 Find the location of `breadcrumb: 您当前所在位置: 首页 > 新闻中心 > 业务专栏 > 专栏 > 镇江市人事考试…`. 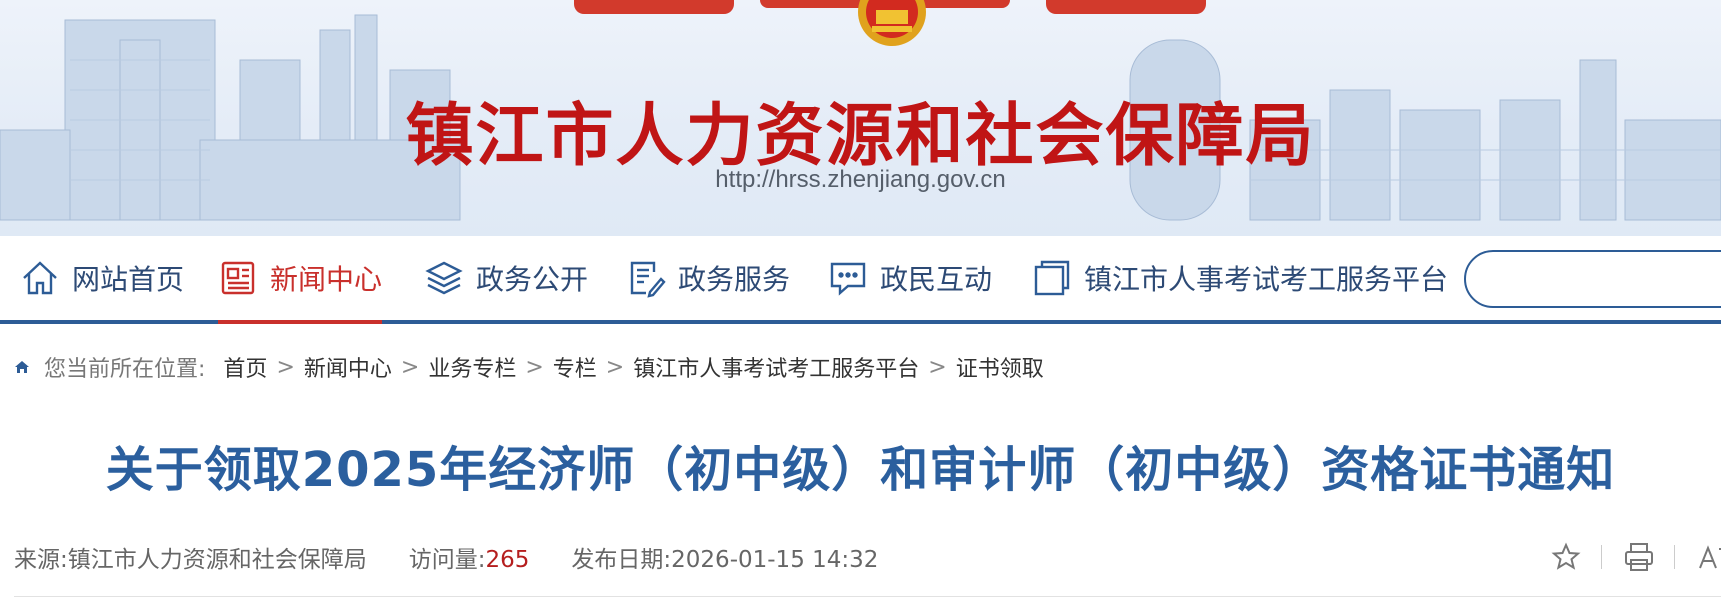

breadcrumb: 您当前所在位置: 首页 > 新闻中心 > 业务专栏 > 专栏 > 镇江市人事考试… is located at coordinates (529, 367).